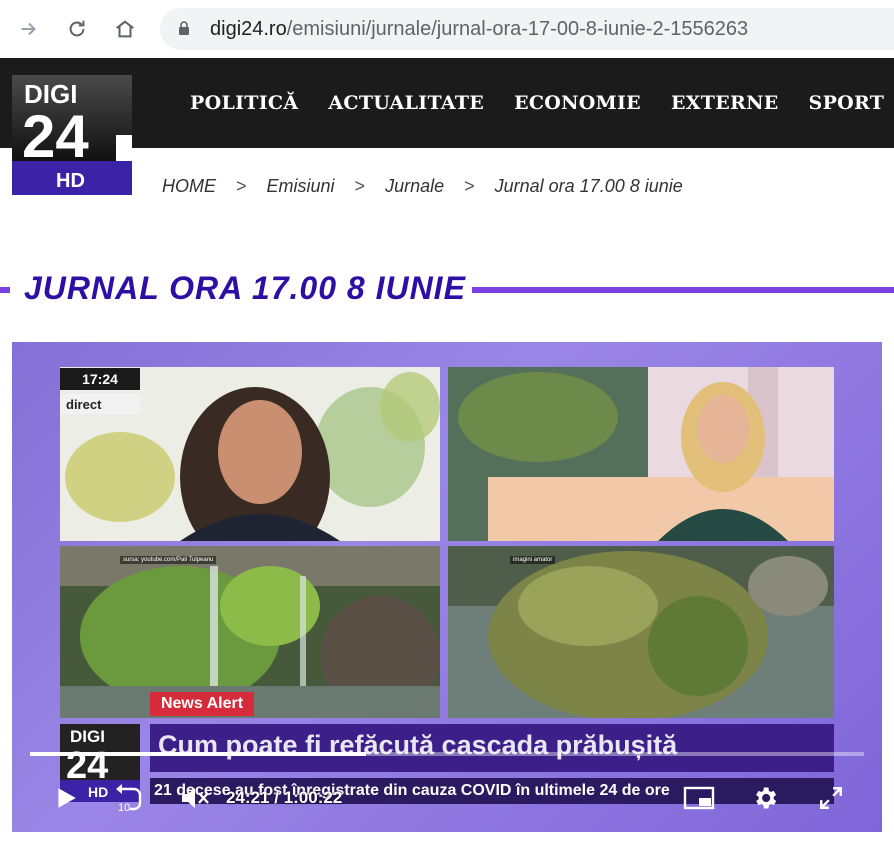 The width and height of the screenshot is (894, 844). I want to click on rewind-10-button: 10, so click(128, 798).